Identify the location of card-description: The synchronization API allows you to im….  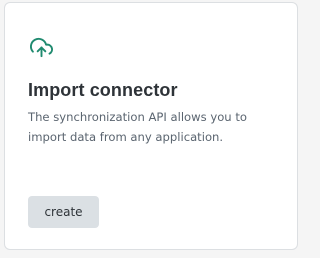
(137, 127).